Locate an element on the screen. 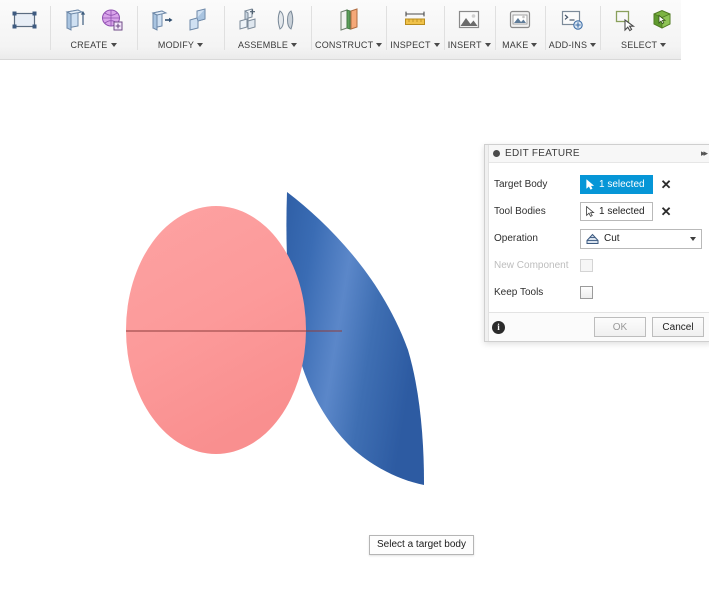  toolbar-group-modify: MODIFY is located at coordinates (180, 29).